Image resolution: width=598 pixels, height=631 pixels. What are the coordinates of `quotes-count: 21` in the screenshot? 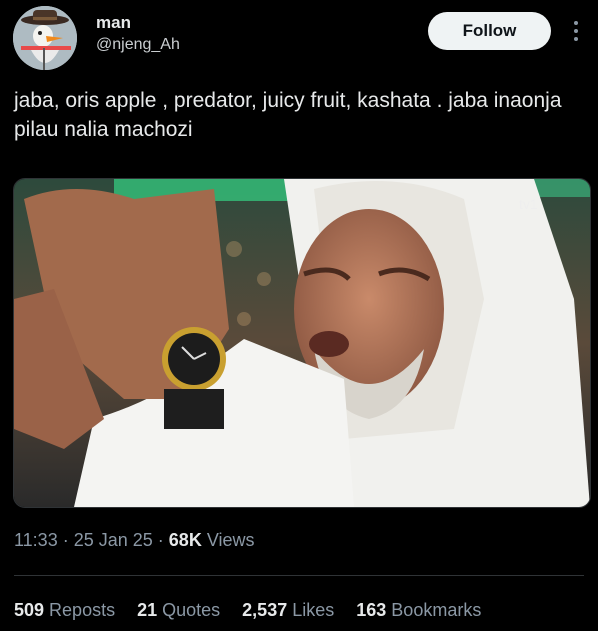 It's located at (147, 610).